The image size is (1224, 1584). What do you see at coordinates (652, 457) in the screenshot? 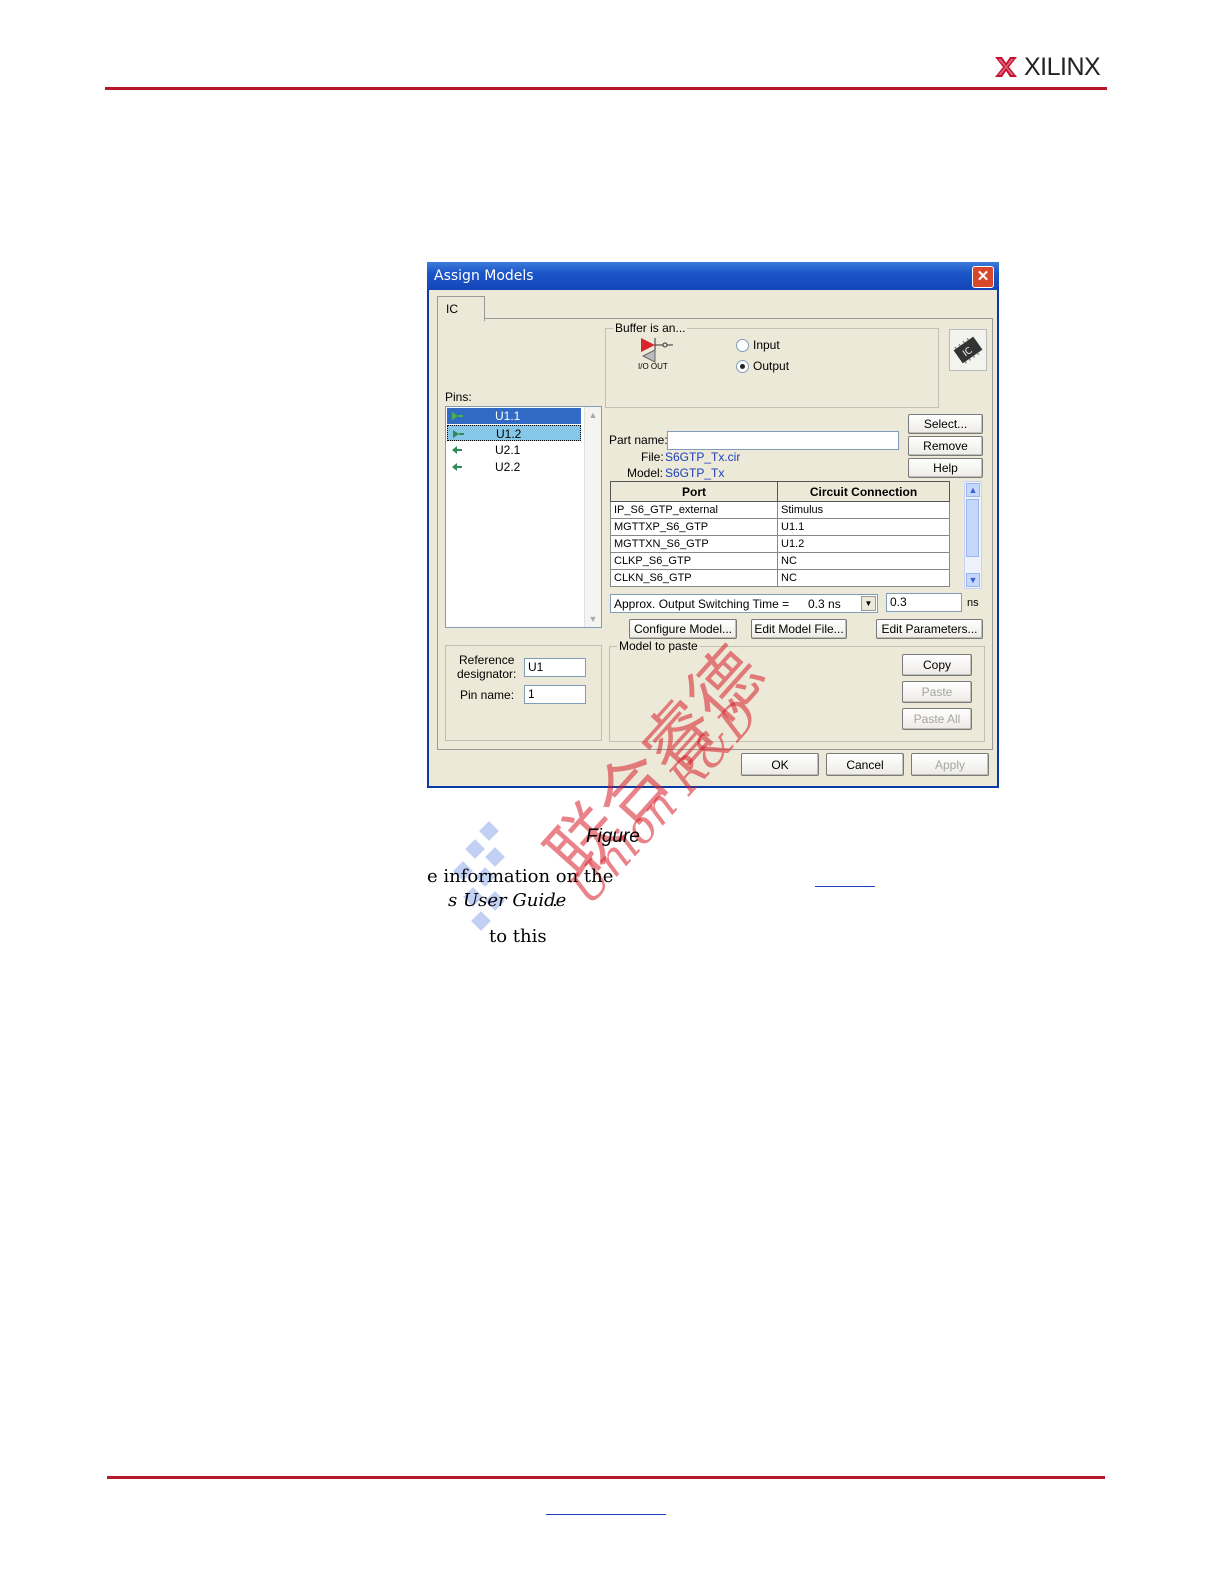
I see `file-label: File:` at bounding box center [652, 457].